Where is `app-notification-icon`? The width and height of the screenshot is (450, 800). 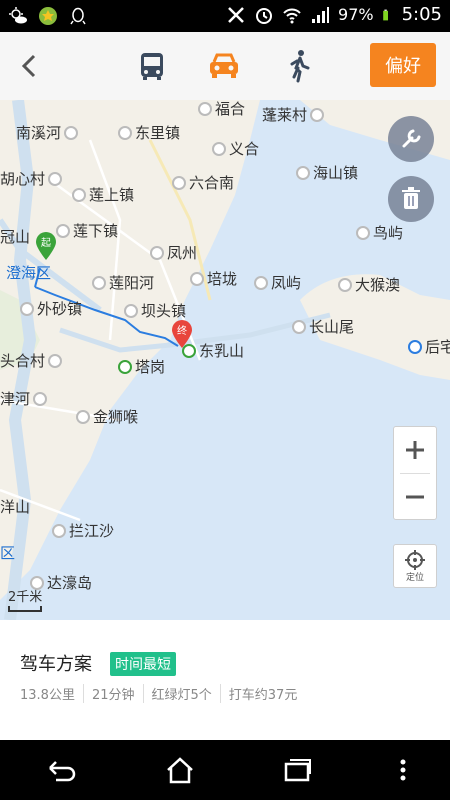 app-notification-icon is located at coordinates (48, 16).